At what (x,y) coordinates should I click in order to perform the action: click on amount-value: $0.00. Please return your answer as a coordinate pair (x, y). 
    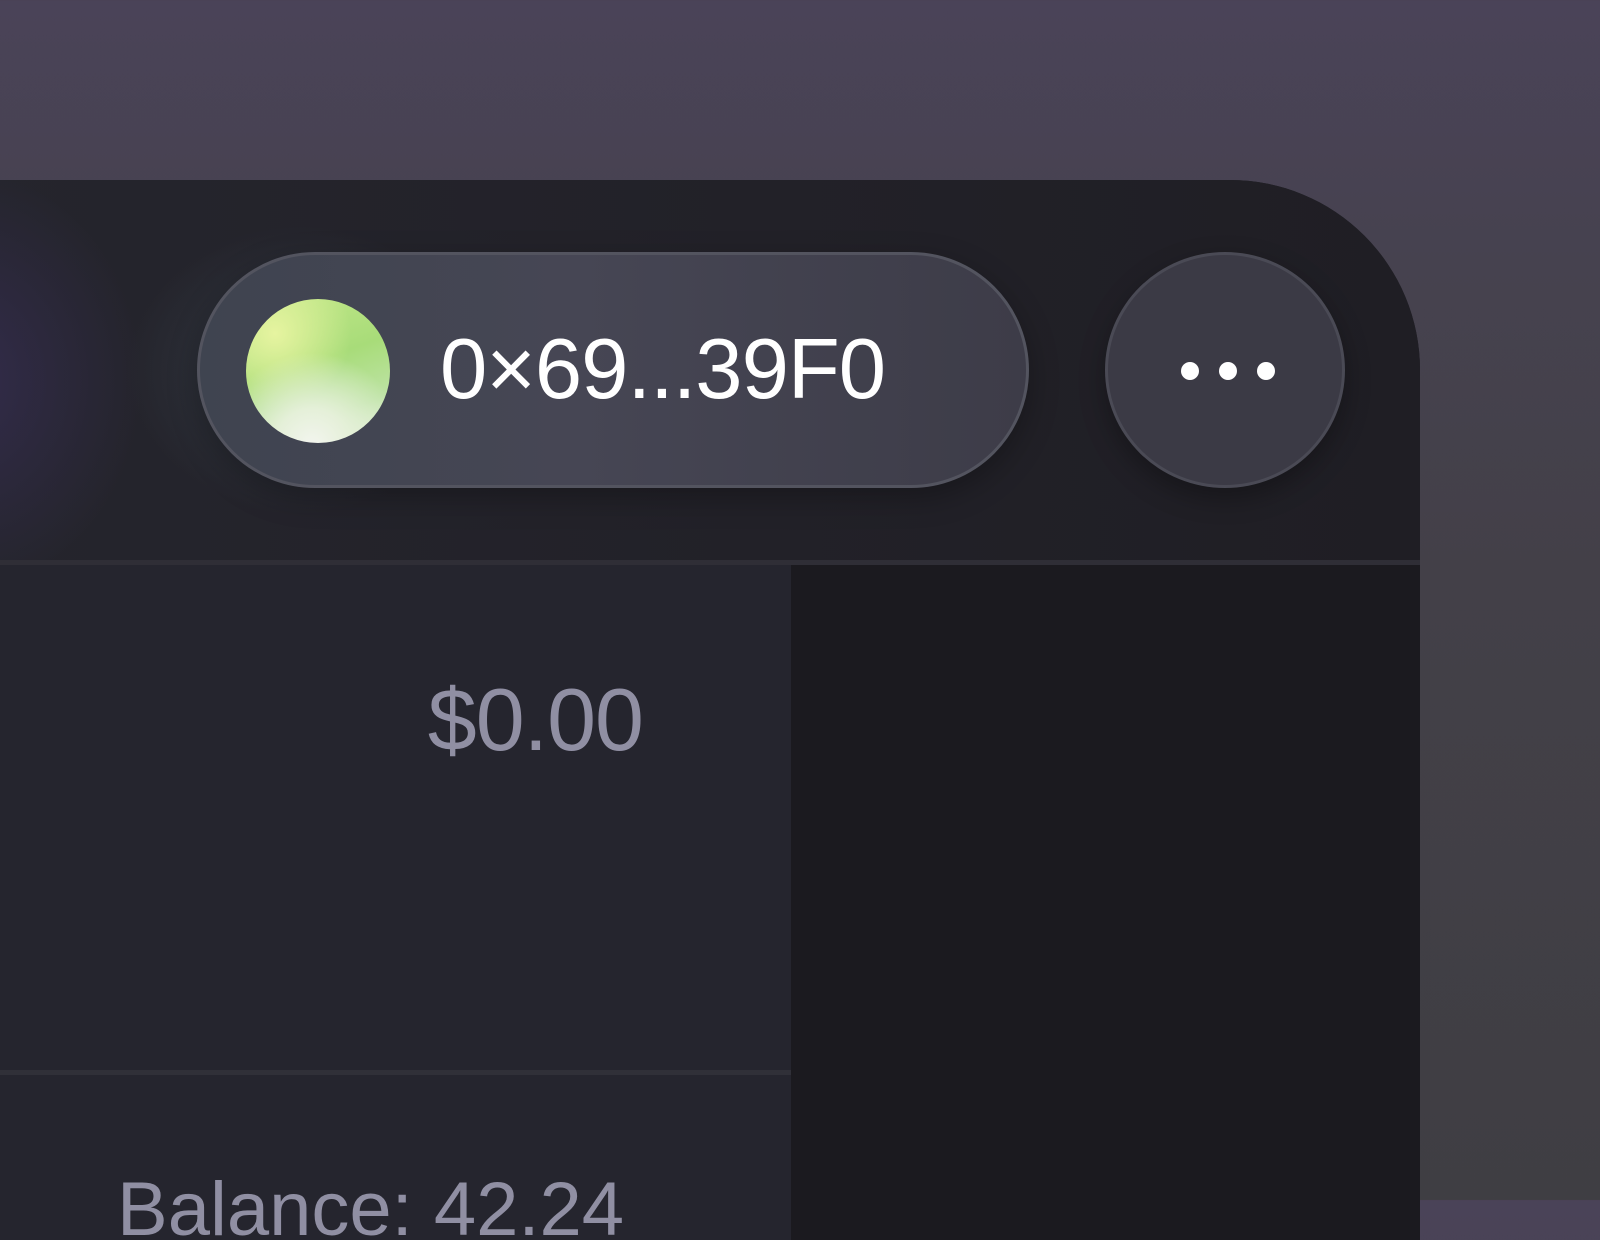
    Looking at the image, I should click on (535, 719).